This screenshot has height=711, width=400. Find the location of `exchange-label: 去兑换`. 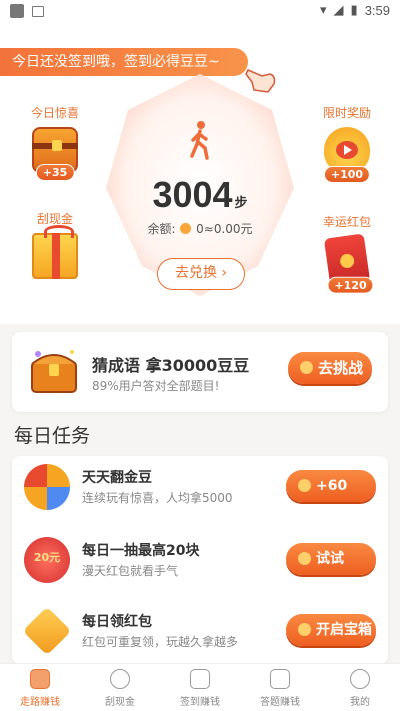

exchange-label: 去兑换 is located at coordinates (195, 273).